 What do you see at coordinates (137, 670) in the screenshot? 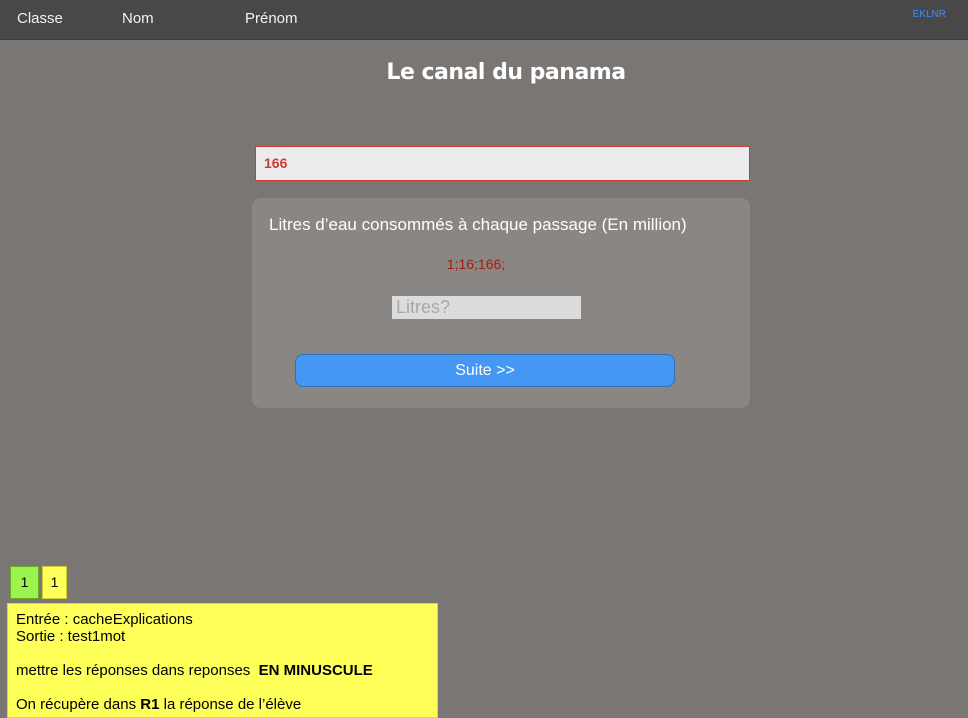
I see `notes-instruction-text: mettre les réponses dans reponses` at bounding box center [137, 670].